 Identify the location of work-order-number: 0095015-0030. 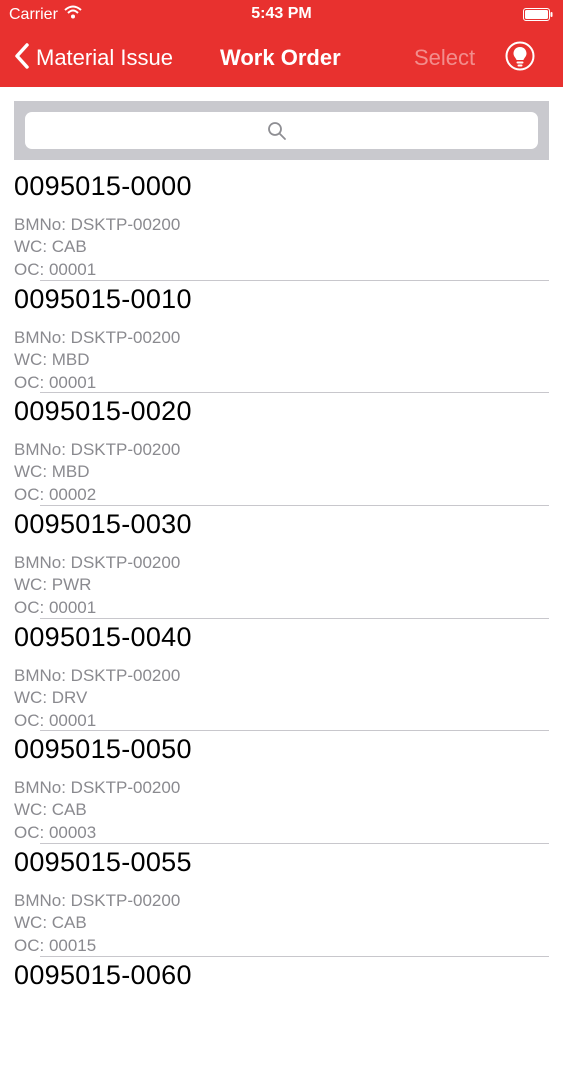
(103, 524).